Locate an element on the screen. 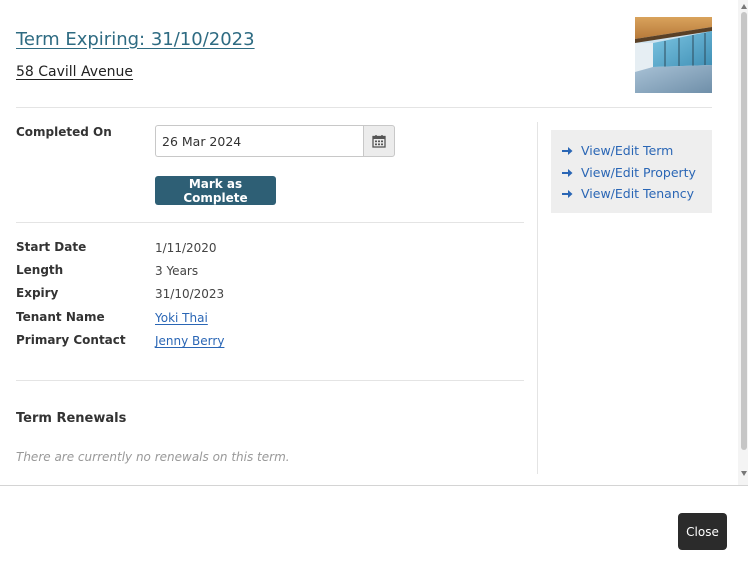 This screenshot has width=748, height=566. calendar-icon is located at coordinates (379, 141).